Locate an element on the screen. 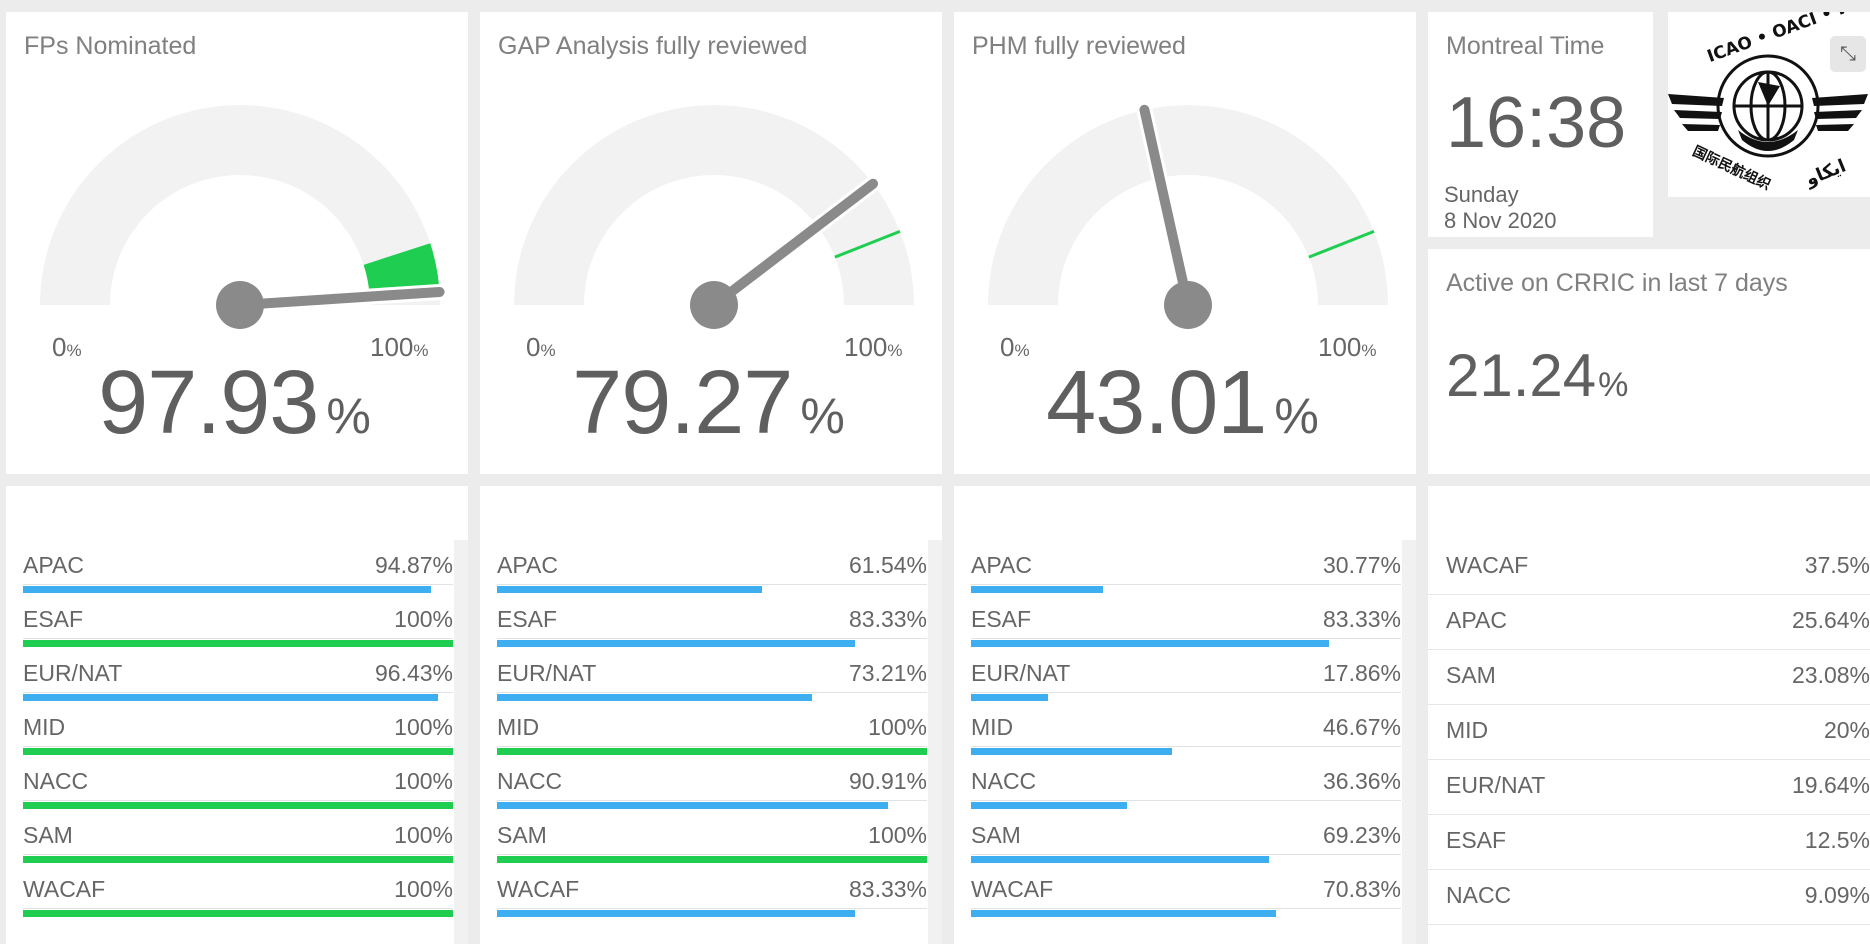 The image size is (1870, 944). bar-row: WACAF 70.83% is located at coordinates (1186, 903).